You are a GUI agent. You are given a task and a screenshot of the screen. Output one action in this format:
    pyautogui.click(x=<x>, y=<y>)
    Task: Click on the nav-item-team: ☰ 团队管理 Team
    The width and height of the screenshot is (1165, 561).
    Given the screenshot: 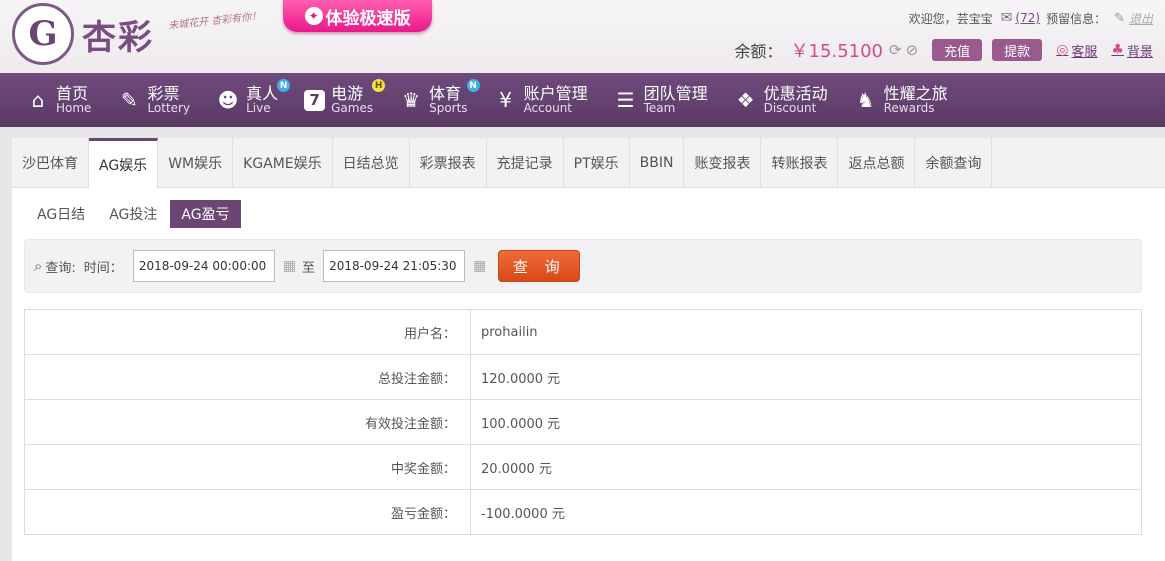 What is the action you would take?
    pyautogui.click(x=661, y=100)
    